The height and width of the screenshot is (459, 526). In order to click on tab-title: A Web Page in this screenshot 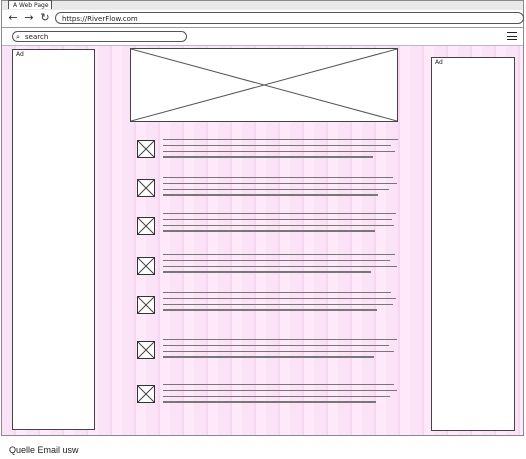, I will do `click(30, 4)`.